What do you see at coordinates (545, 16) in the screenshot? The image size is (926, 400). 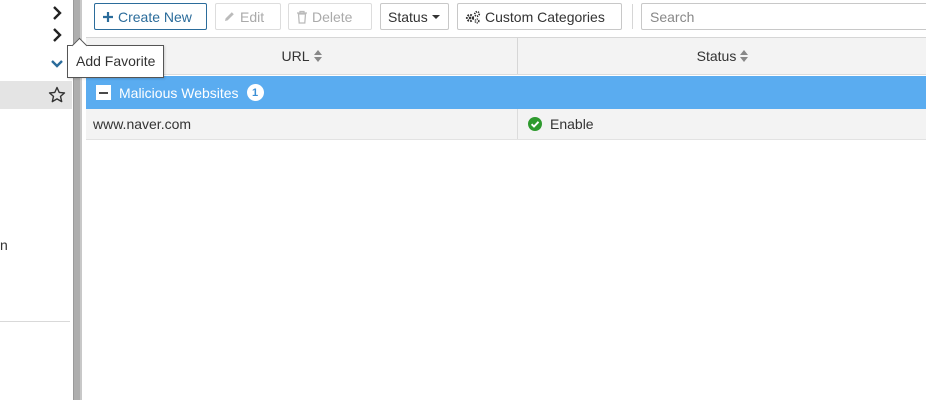 I see `custom-categories-label: Custom Categories` at bounding box center [545, 16].